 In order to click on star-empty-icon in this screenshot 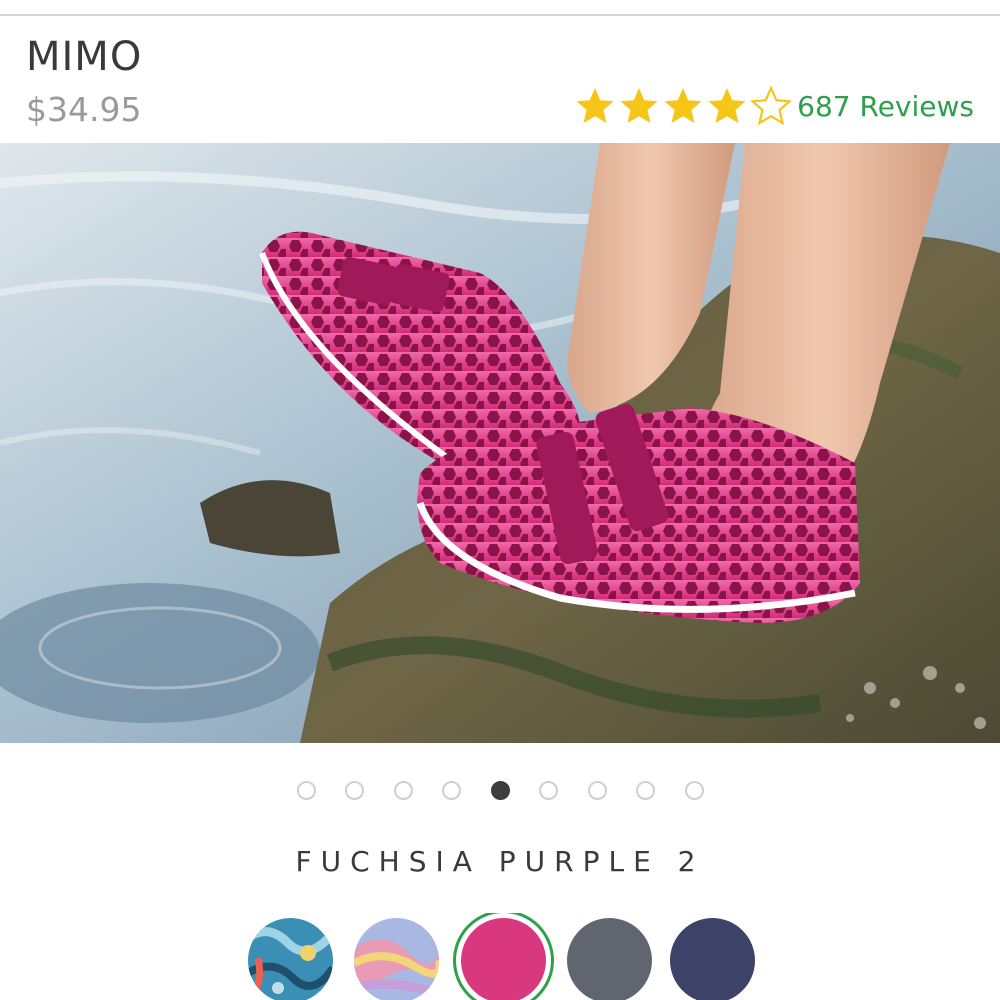, I will do `click(771, 106)`.